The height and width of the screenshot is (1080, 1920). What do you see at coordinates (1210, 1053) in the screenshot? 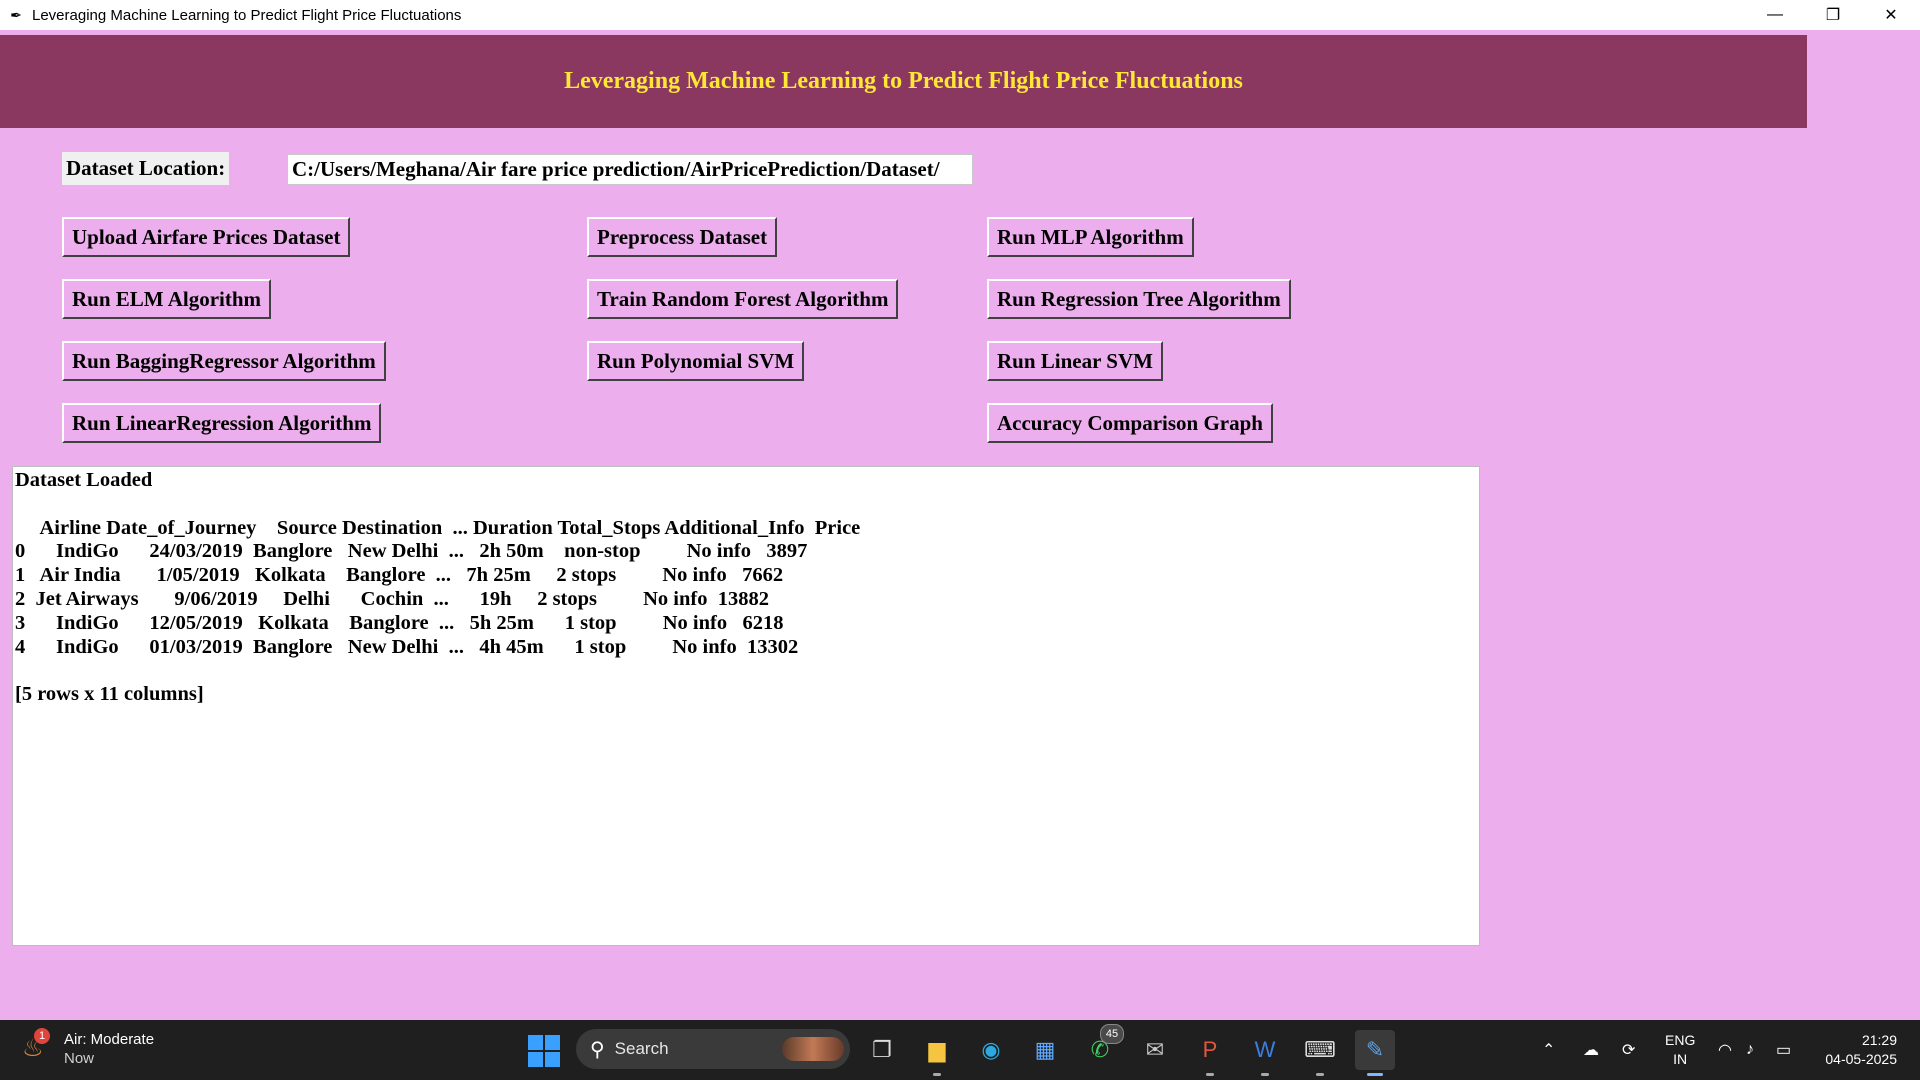
I see `powerpoint-icon: P` at bounding box center [1210, 1053].